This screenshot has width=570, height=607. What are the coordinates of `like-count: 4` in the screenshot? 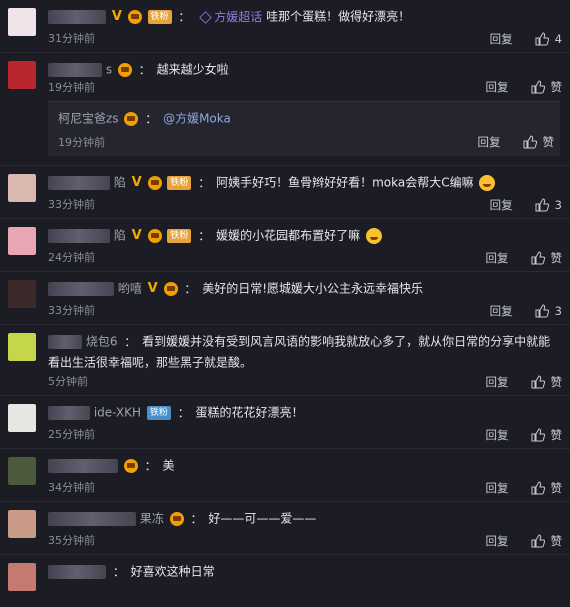 It's located at (558, 39).